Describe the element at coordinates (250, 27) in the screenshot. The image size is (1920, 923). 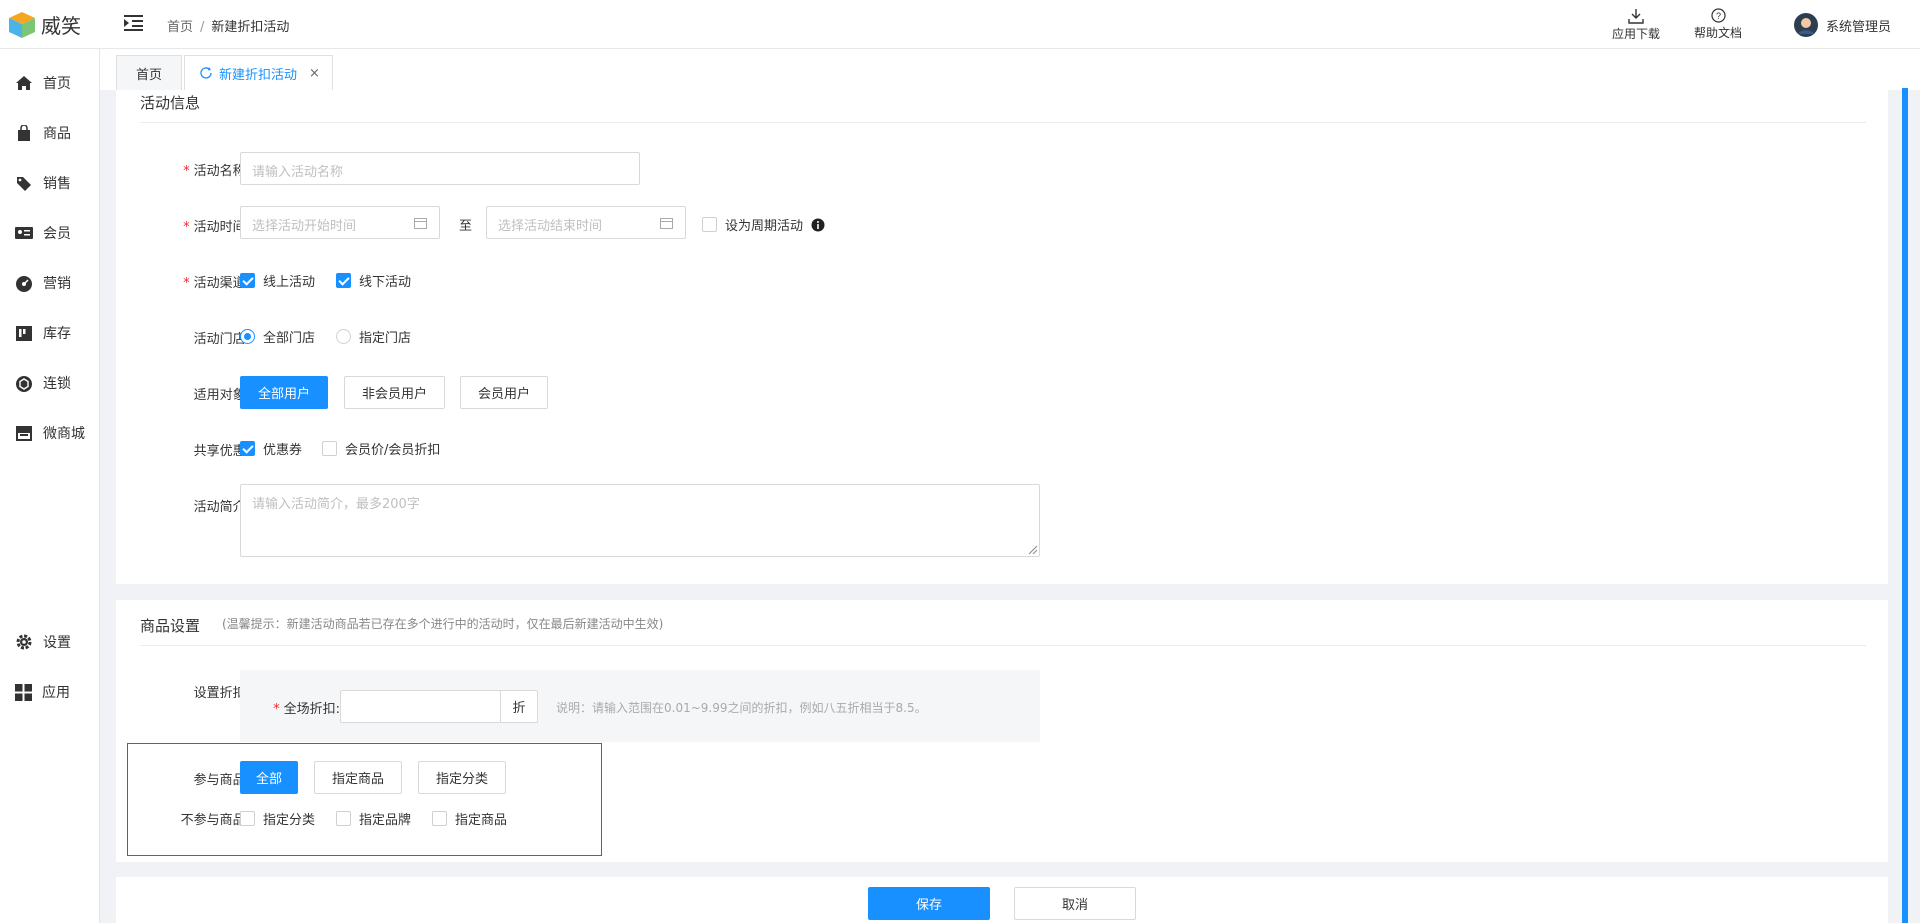
I see `breadcrumb-current: 新建折扣活动` at that location.